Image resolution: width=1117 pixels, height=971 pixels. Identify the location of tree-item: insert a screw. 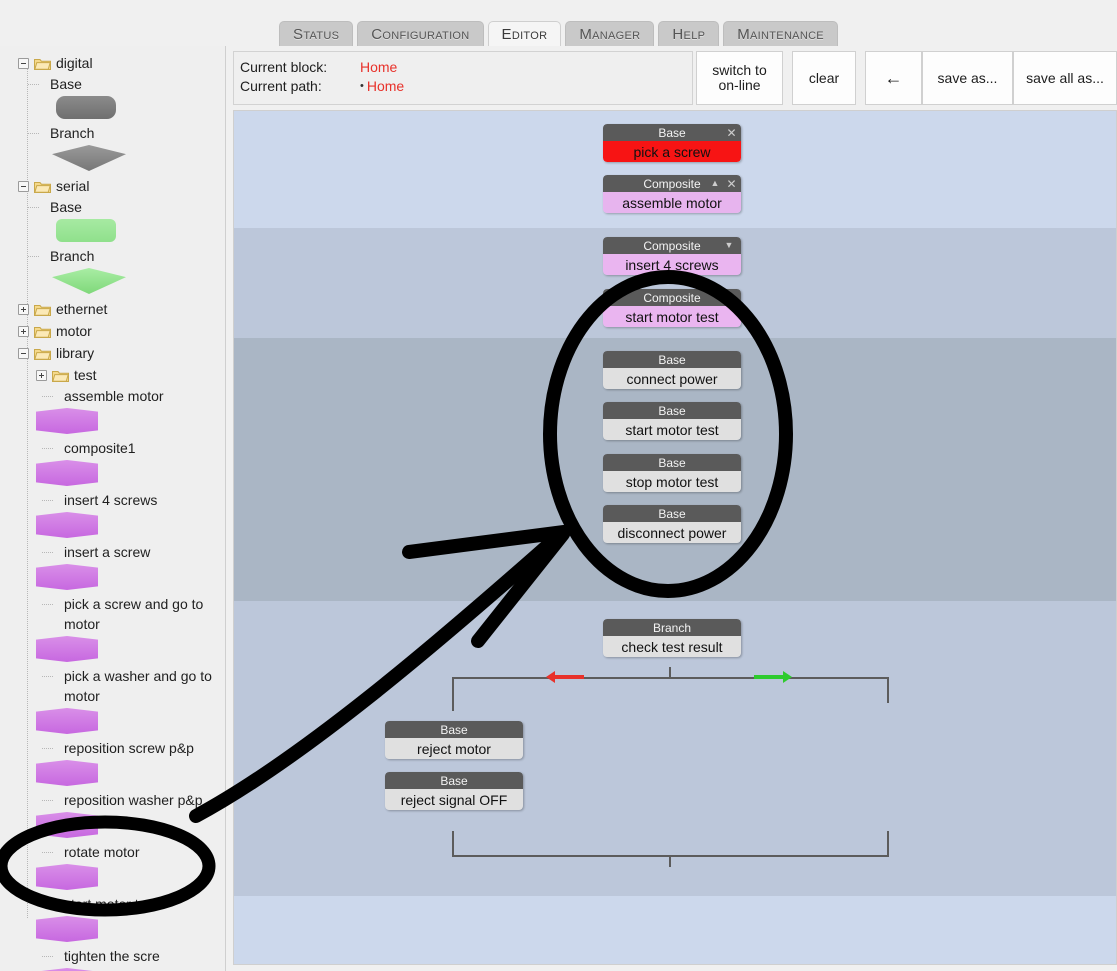
(112, 552).